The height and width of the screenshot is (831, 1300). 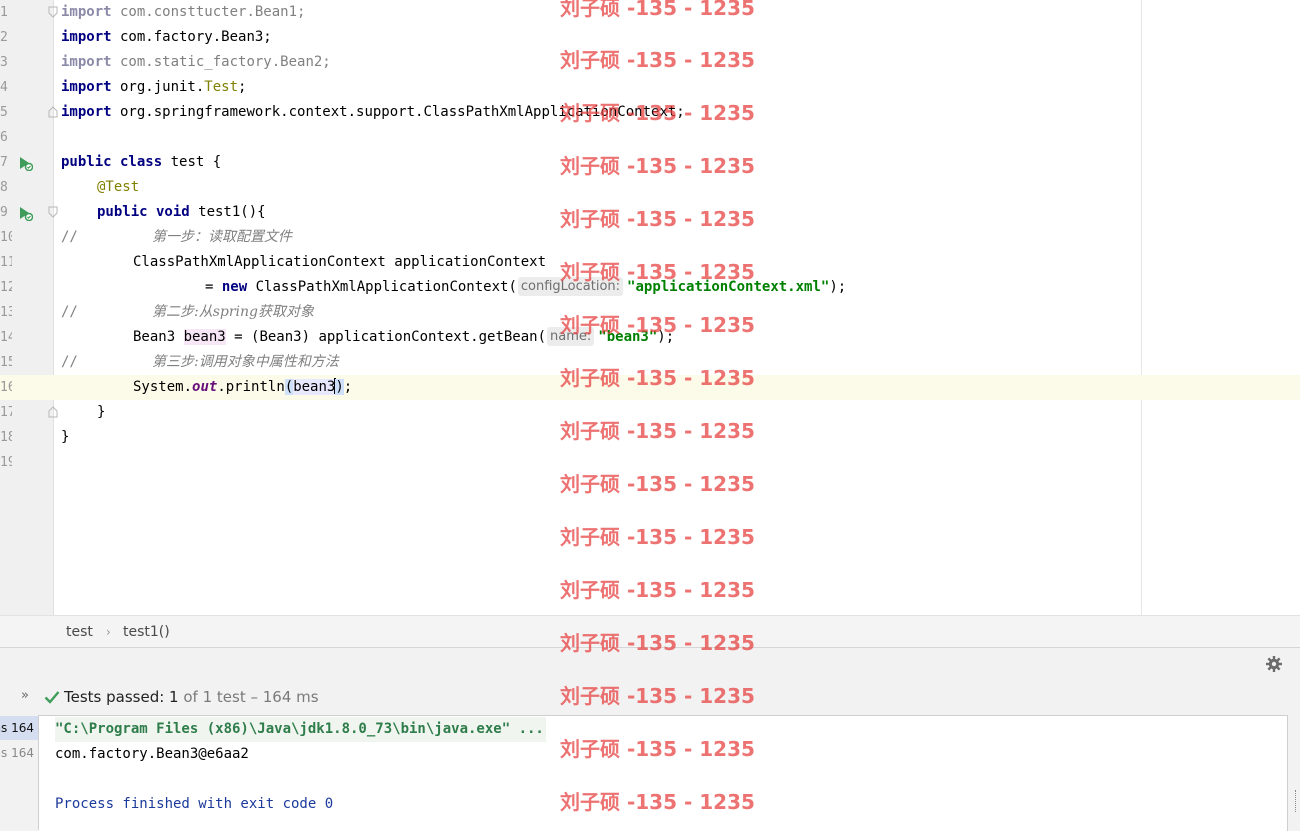 What do you see at coordinates (4, 37) in the screenshot?
I see `line-number: 2` at bounding box center [4, 37].